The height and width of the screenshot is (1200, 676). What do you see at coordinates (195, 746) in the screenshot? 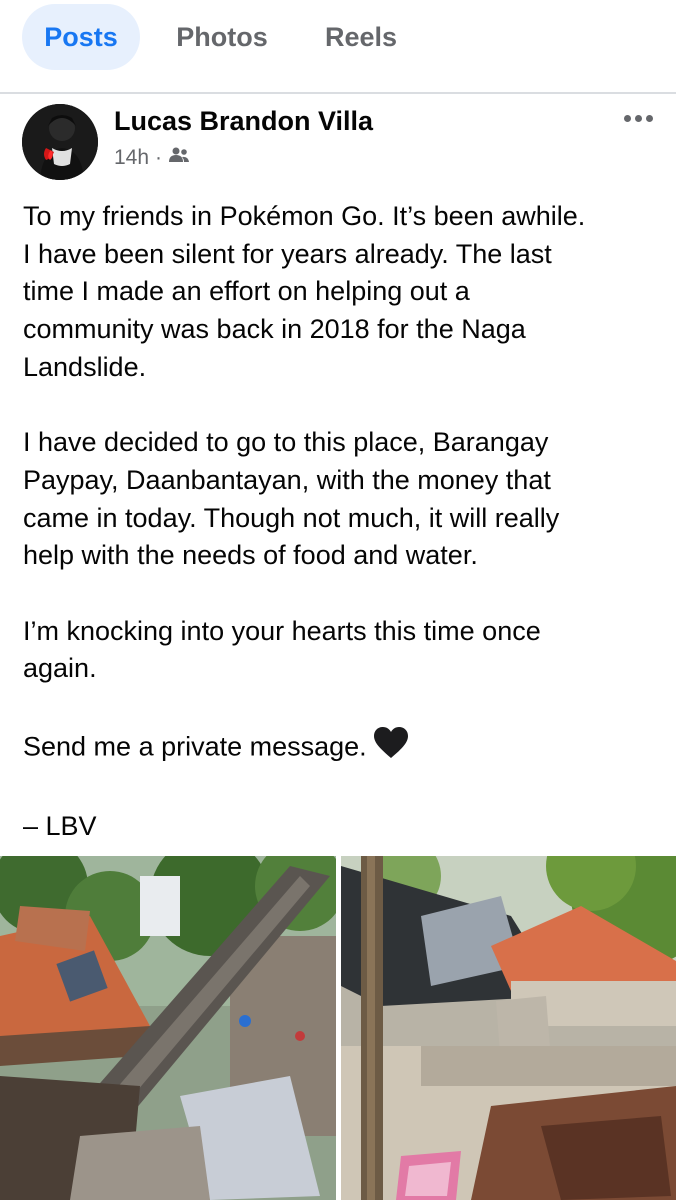
I see `text-line: Send me a private message.` at bounding box center [195, 746].